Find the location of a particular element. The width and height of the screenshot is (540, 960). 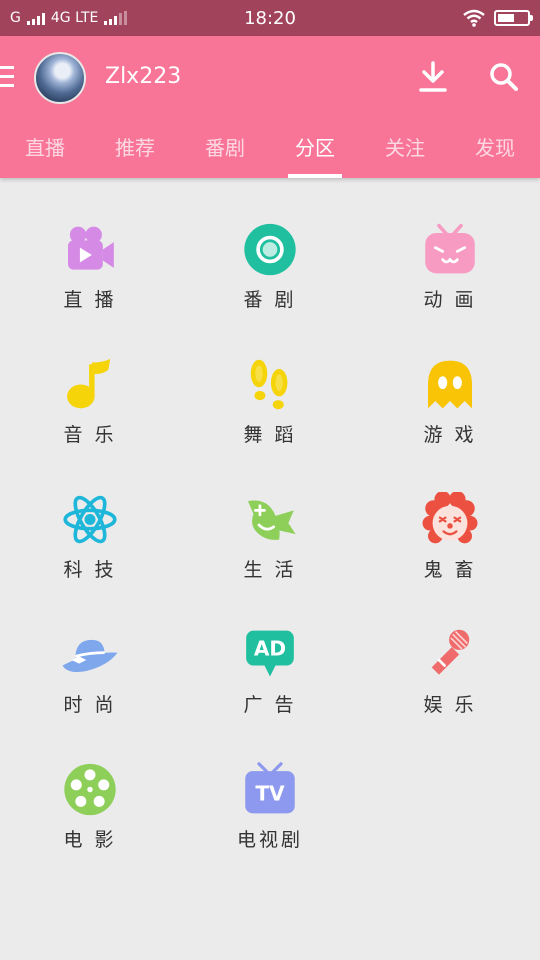

avatar is located at coordinates (60, 78).